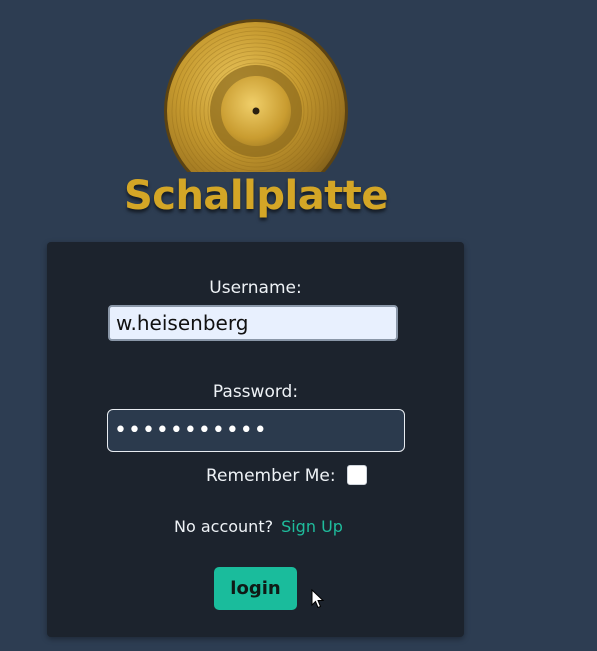 The image size is (597, 651). I want to click on remember-me-label: Remember Me:, so click(271, 476).